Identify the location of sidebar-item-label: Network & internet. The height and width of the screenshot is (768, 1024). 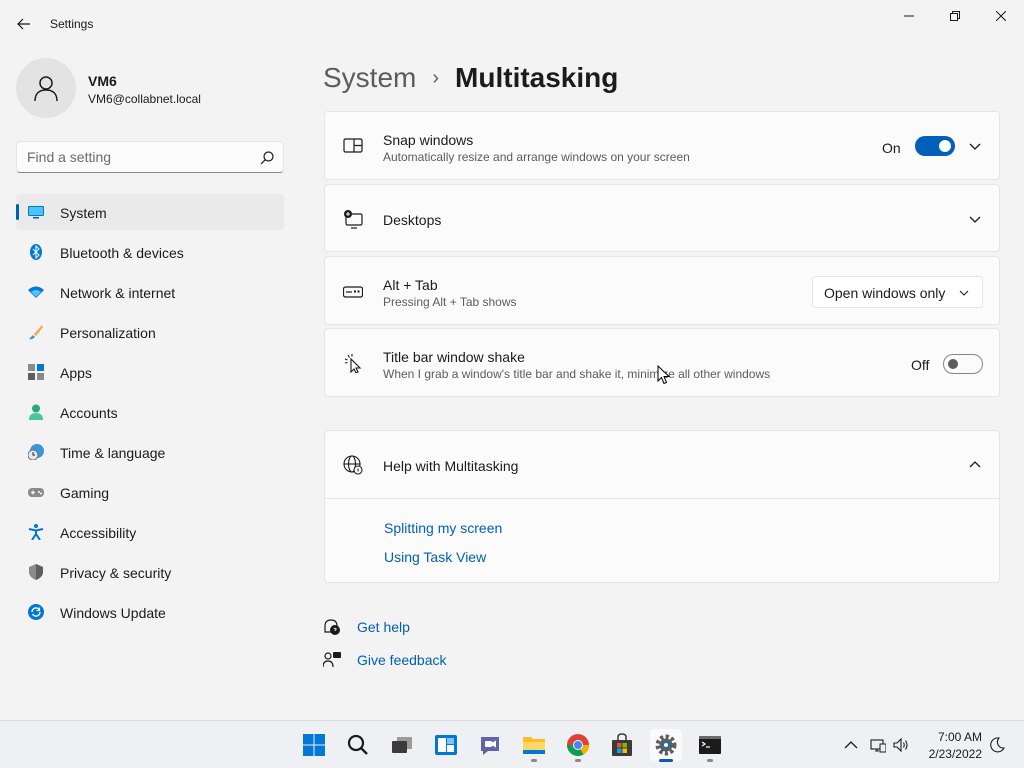
(118, 293).